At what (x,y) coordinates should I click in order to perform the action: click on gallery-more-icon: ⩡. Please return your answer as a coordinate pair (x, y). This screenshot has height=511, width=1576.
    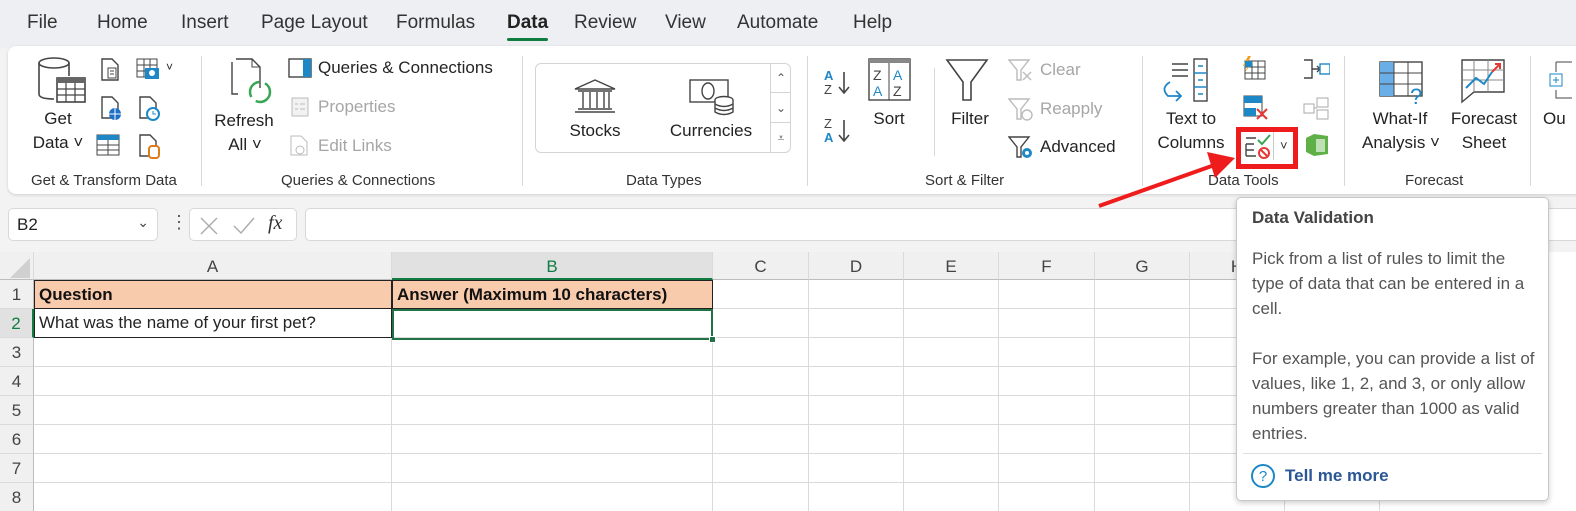
    Looking at the image, I should click on (781, 138).